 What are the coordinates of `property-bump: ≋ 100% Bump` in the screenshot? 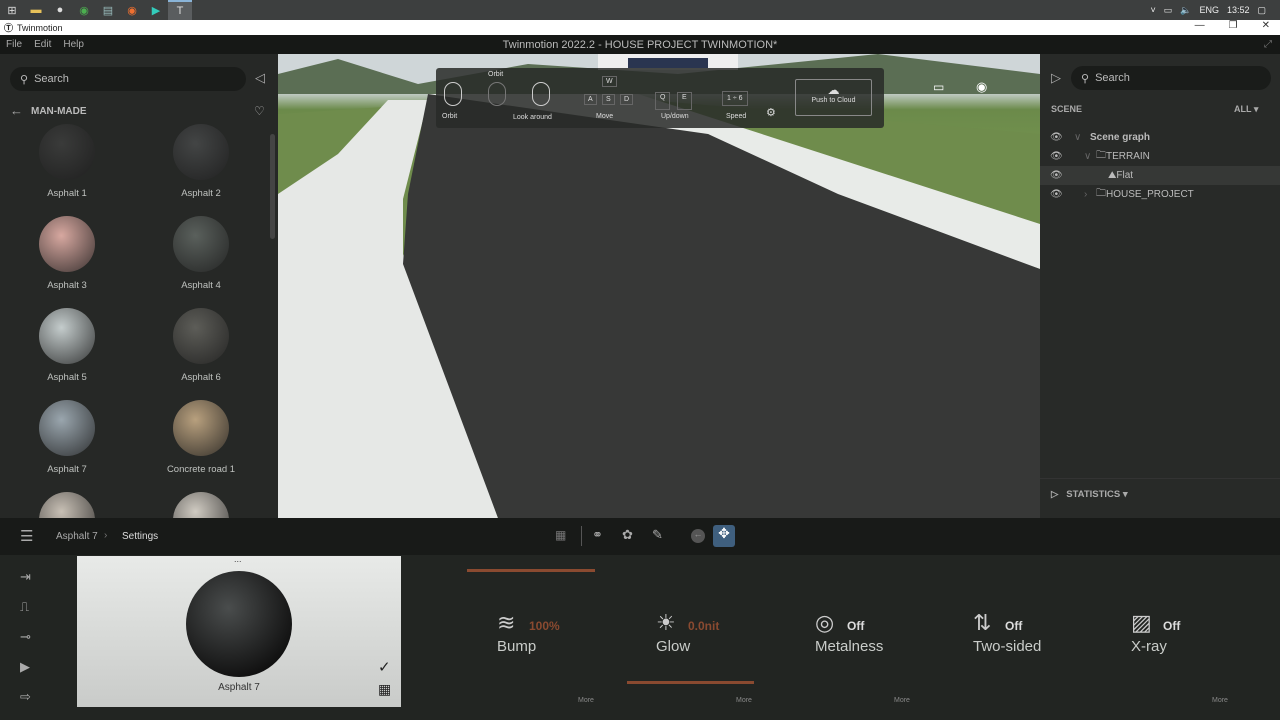 It's located at (528, 632).